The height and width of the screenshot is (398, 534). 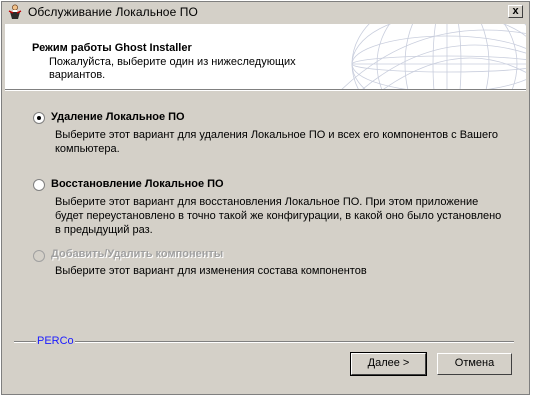 What do you see at coordinates (474, 364) in the screenshot?
I see `cancel-button: Отмена` at bounding box center [474, 364].